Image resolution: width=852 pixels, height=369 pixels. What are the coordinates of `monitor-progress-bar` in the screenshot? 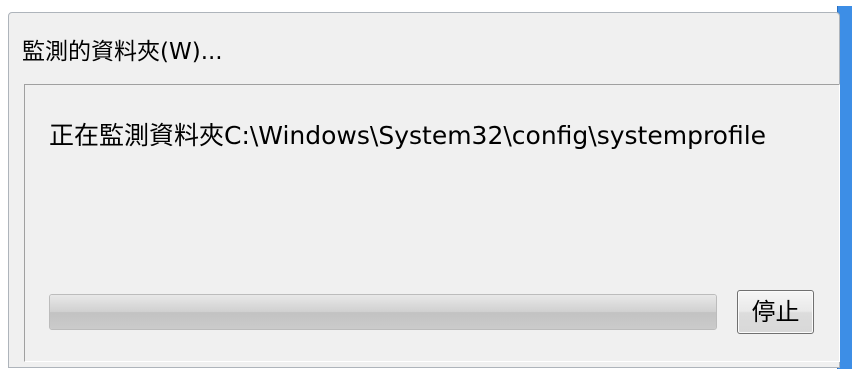 It's located at (383, 312).